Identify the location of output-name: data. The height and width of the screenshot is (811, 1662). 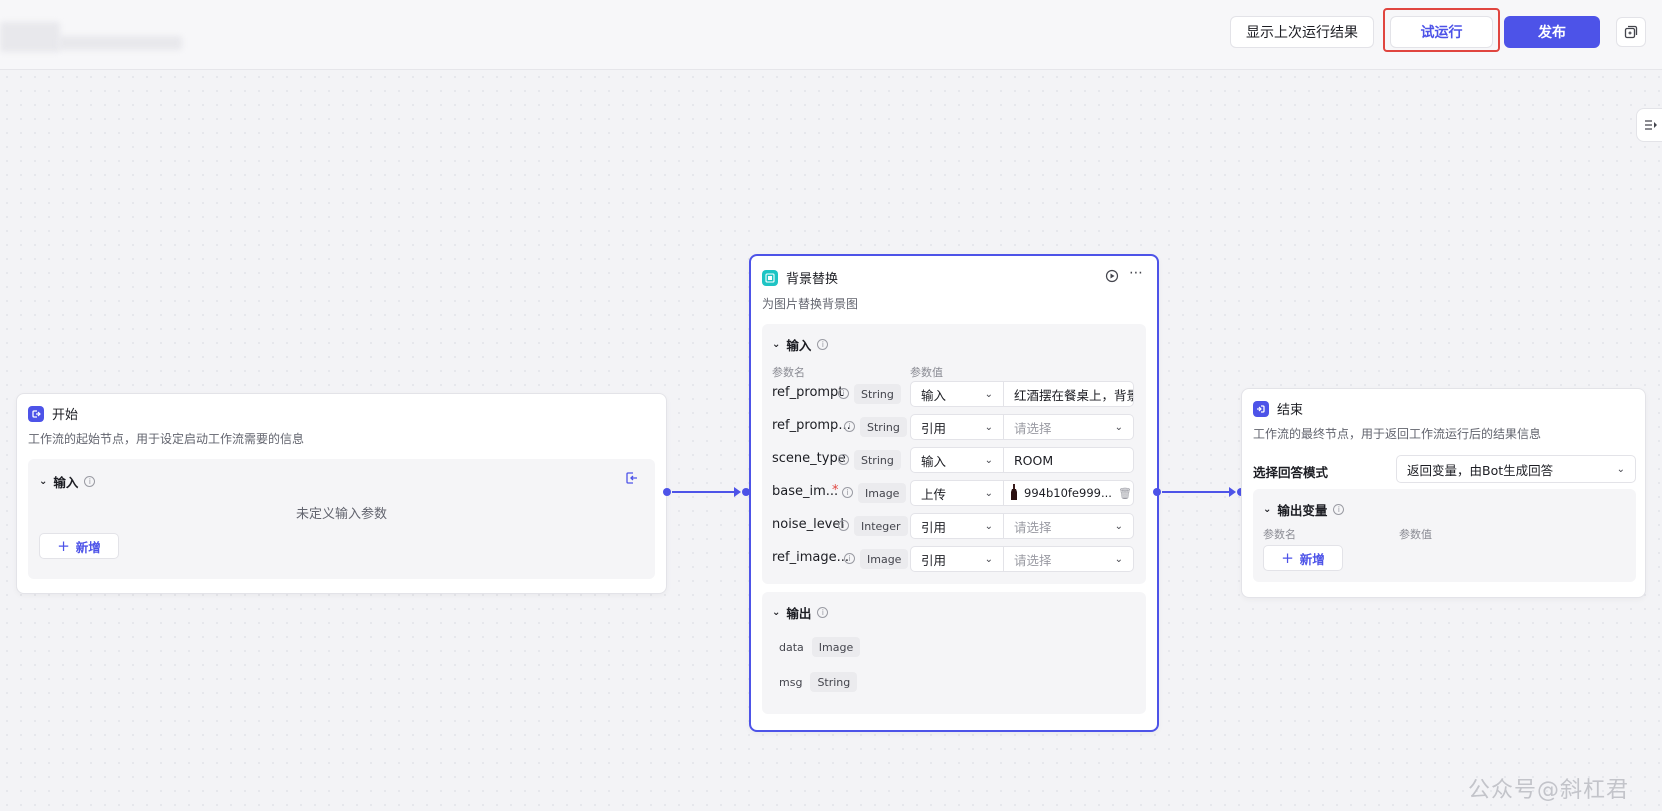
(791, 647).